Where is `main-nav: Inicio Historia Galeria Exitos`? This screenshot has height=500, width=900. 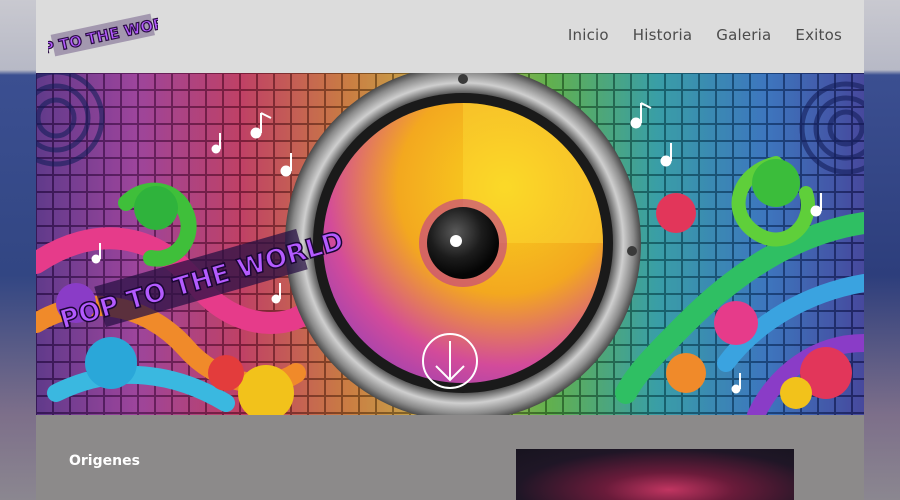 main-nav: Inicio Historia Galeria Exitos is located at coordinates (693, 35).